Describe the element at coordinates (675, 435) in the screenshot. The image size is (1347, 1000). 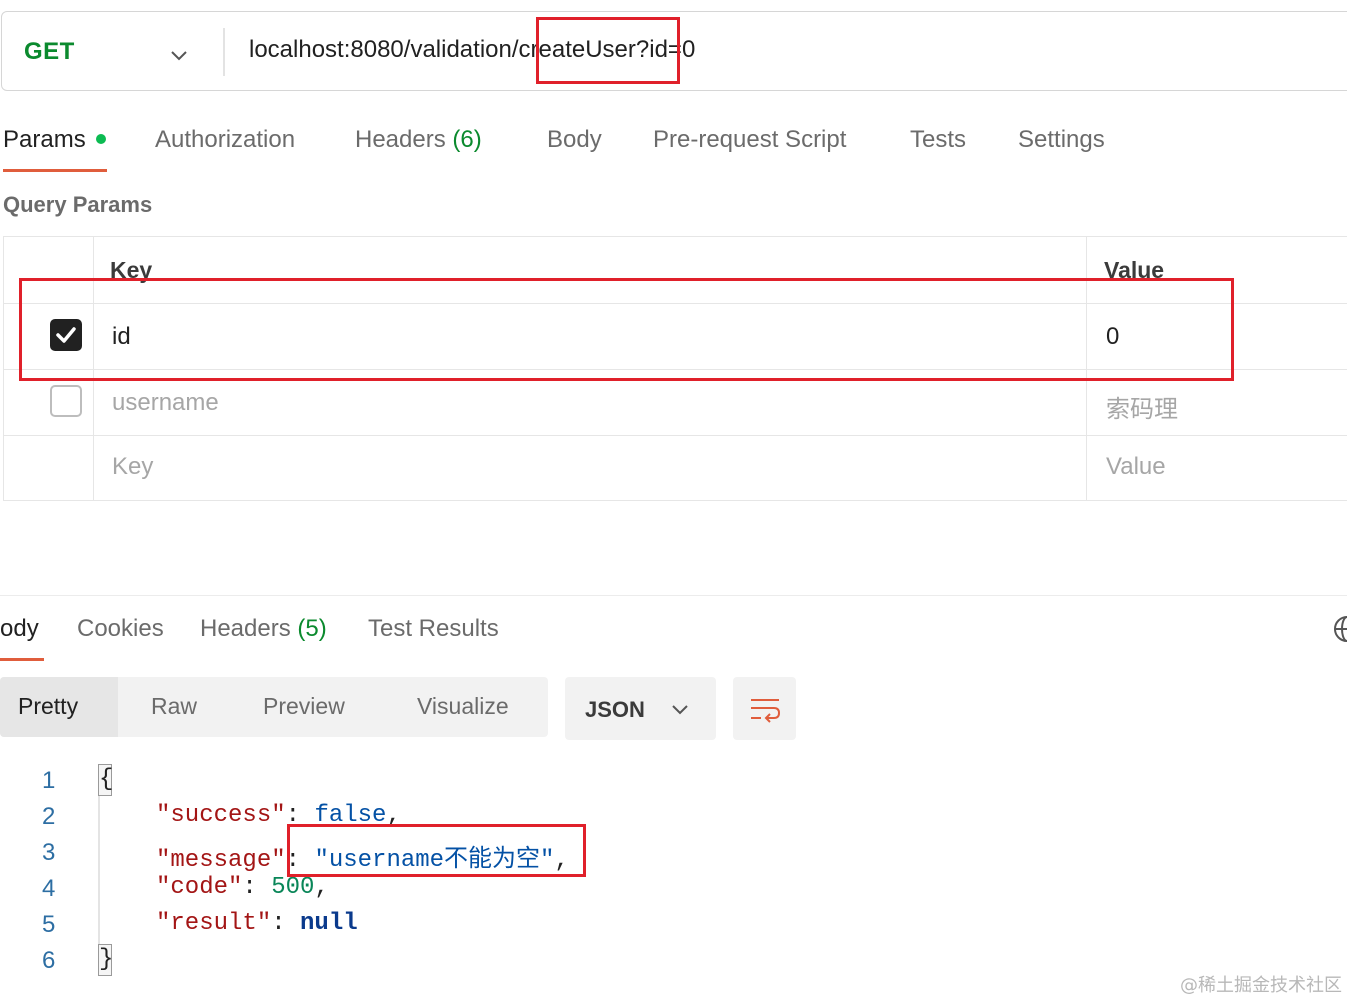
I see `row-divider` at that location.